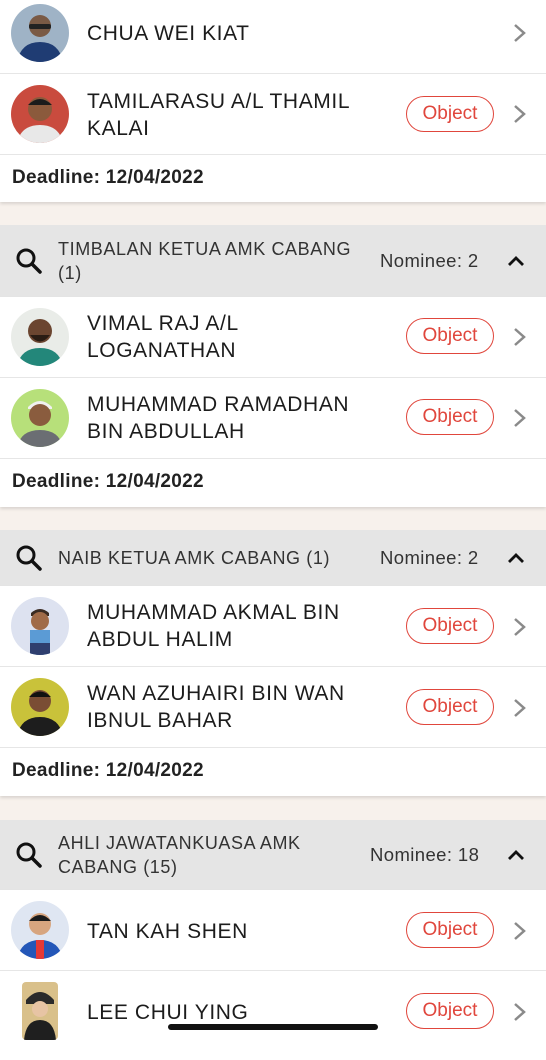 The width and height of the screenshot is (546, 1060). I want to click on candidate-row: LEE CHUI YING Object, so click(273, 1011).